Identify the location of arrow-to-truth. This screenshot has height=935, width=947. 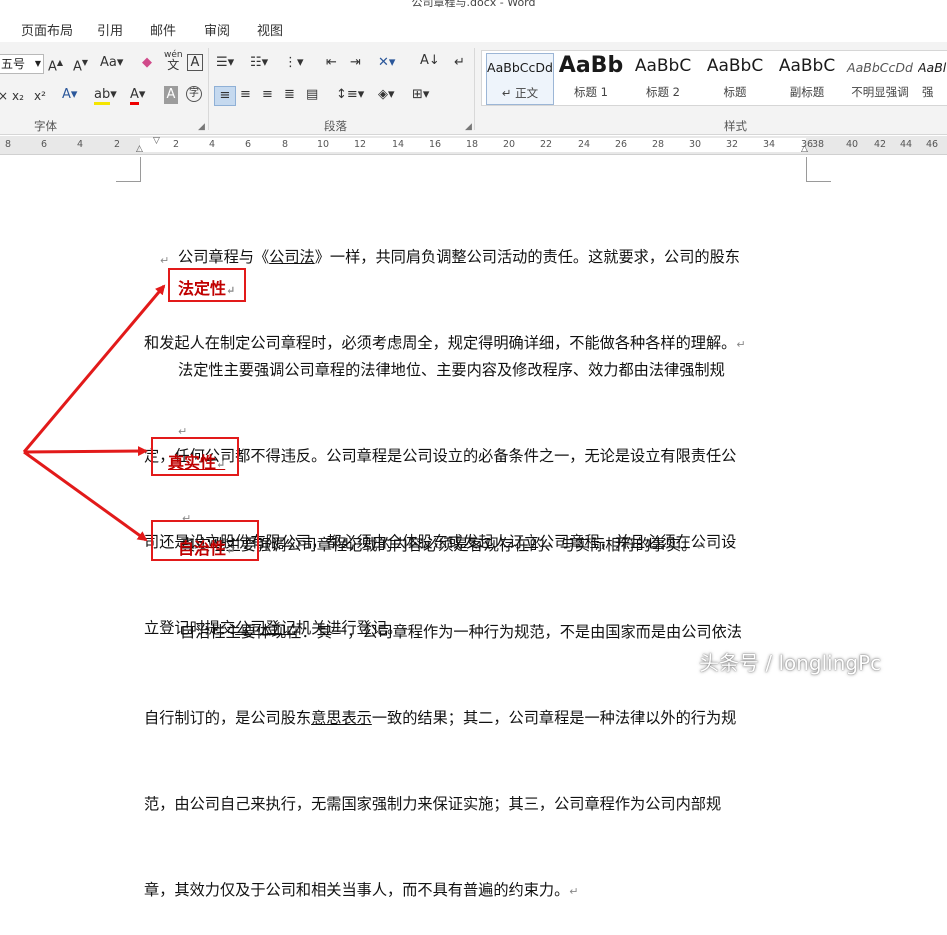
(85, 451).